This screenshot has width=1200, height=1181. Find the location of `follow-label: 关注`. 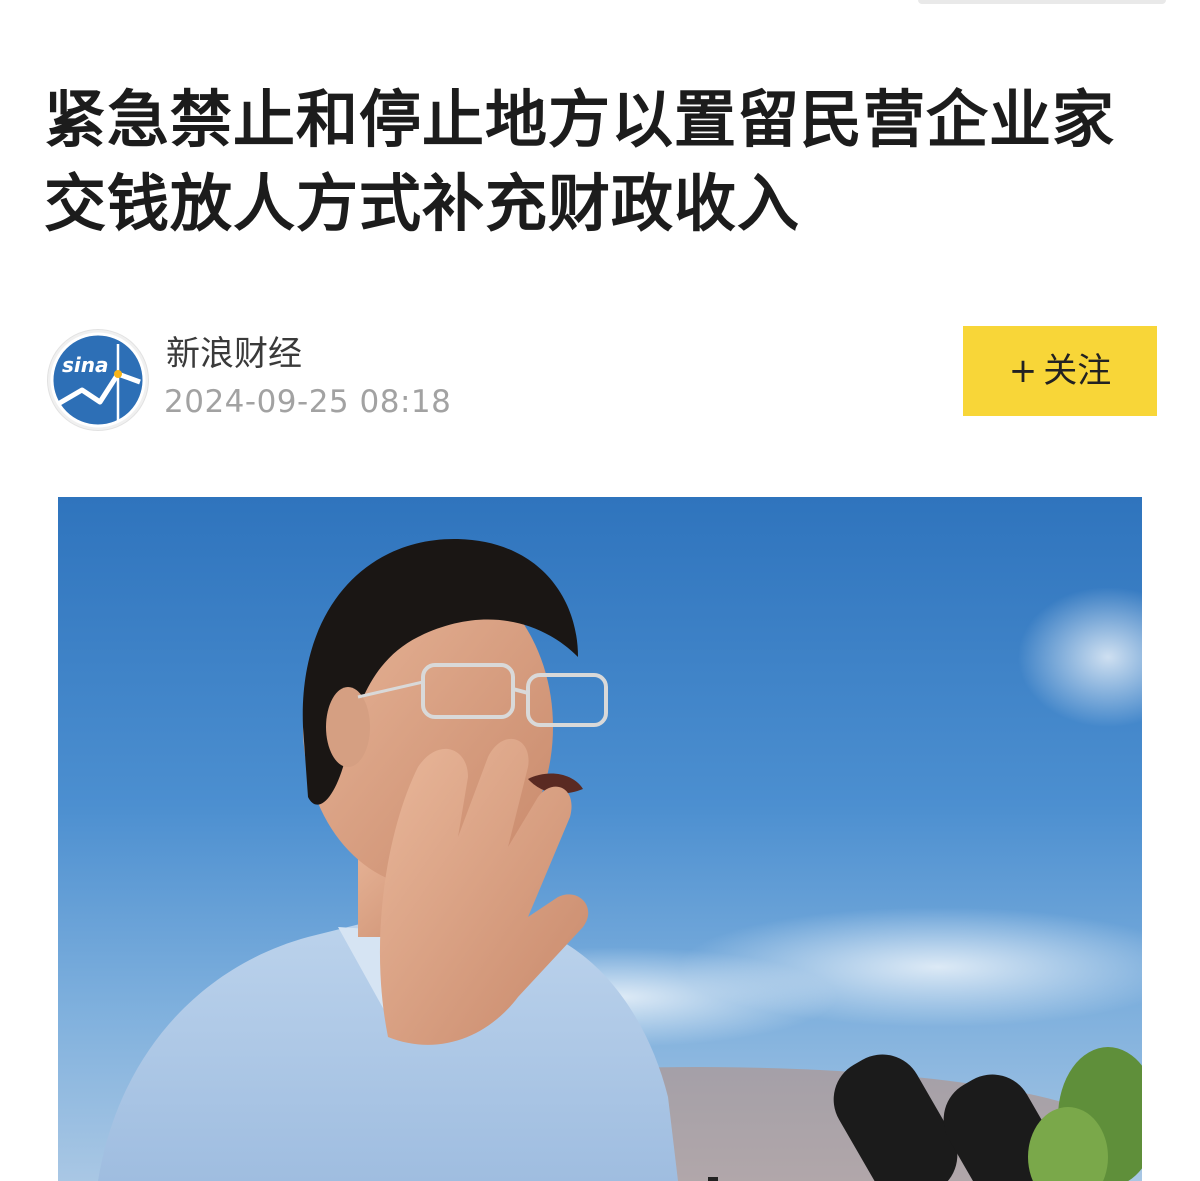

follow-label: 关注 is located at coordinates (1077, 371).